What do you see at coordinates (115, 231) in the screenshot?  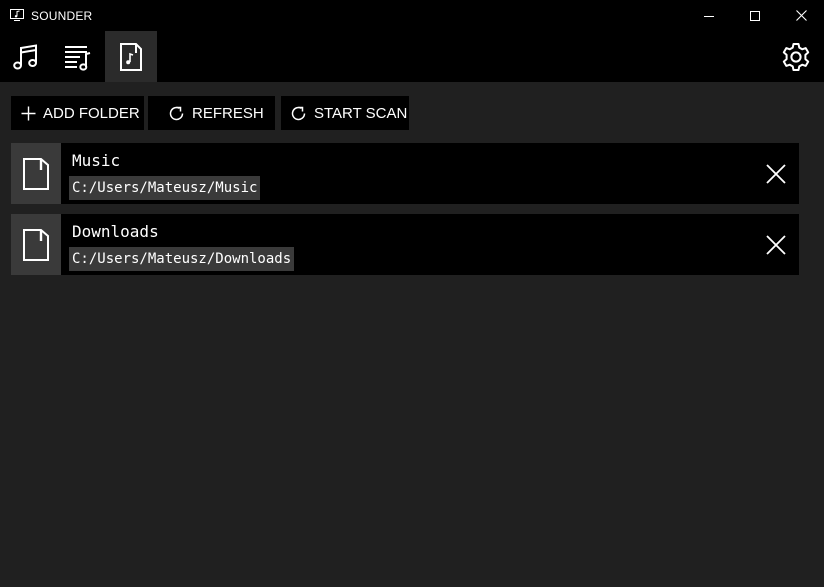 I see `folder-name: Downloads` at bounding box center [115, 231].